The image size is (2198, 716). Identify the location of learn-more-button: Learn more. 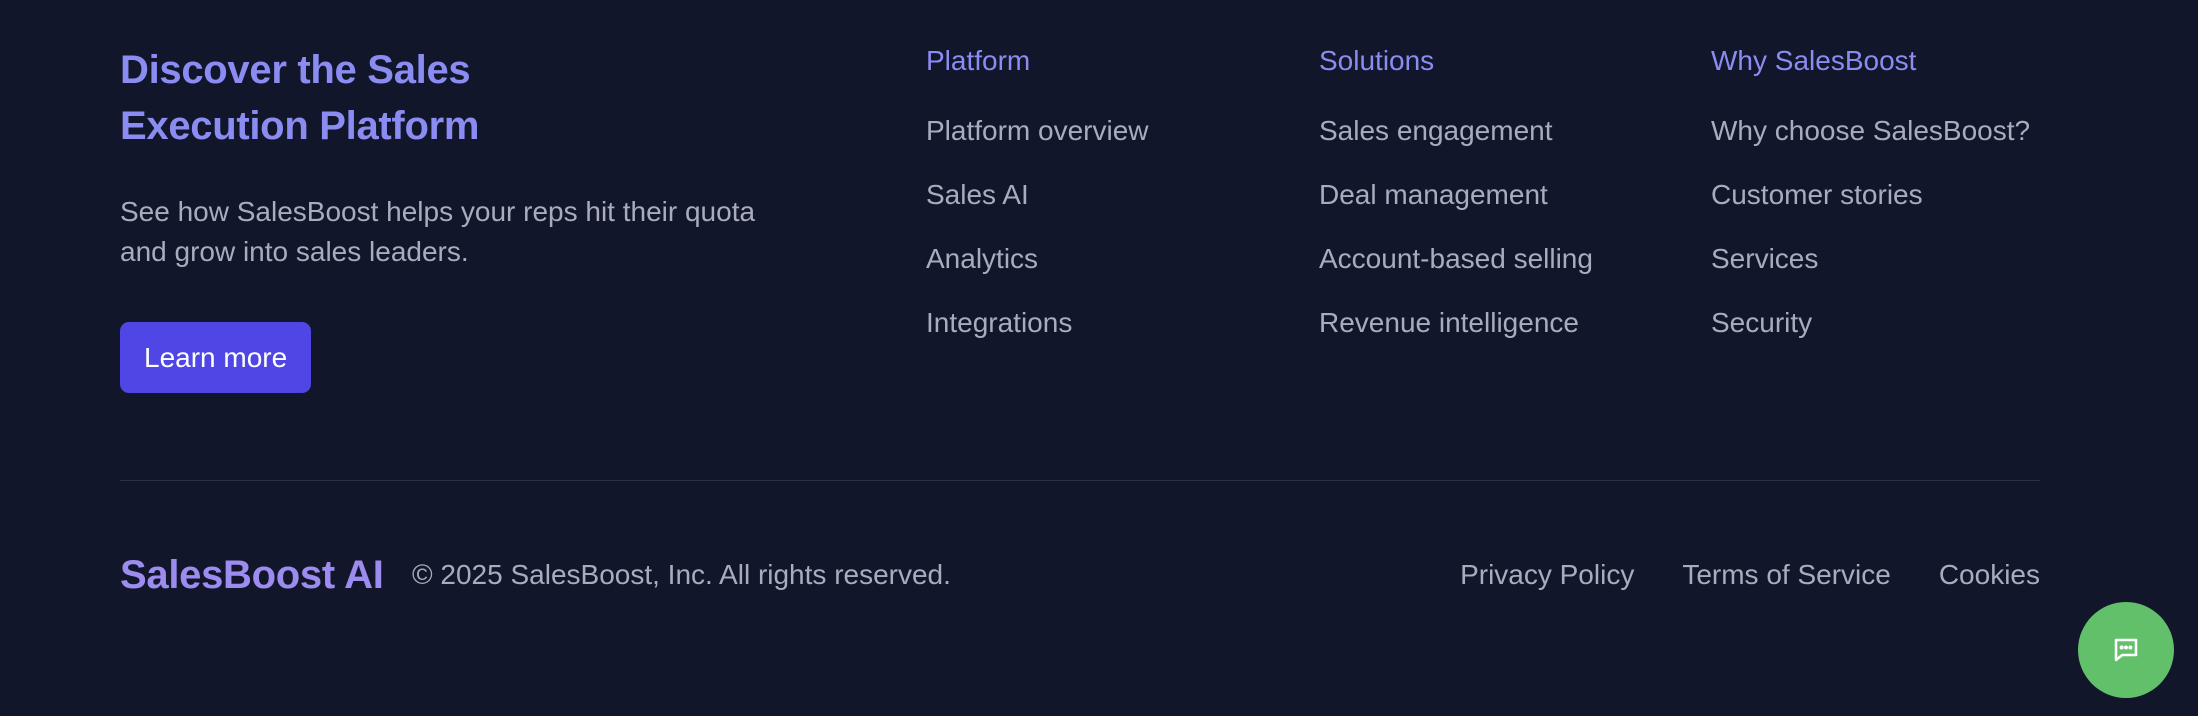
(216, 357).